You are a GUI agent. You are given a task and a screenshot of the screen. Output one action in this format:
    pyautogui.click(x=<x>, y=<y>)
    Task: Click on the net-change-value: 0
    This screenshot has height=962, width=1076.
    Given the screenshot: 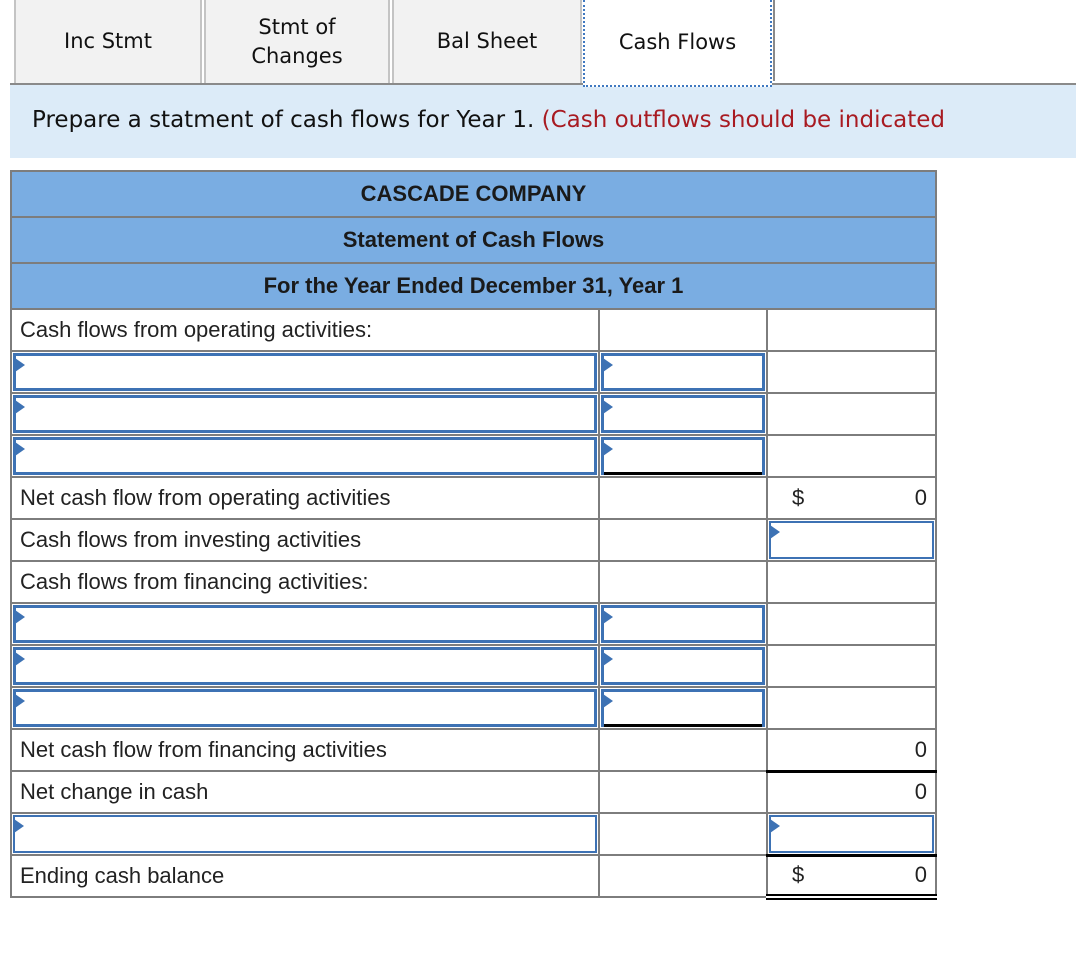 What is the action you would take?
    pyautogui.click(x=920, y=792)
    